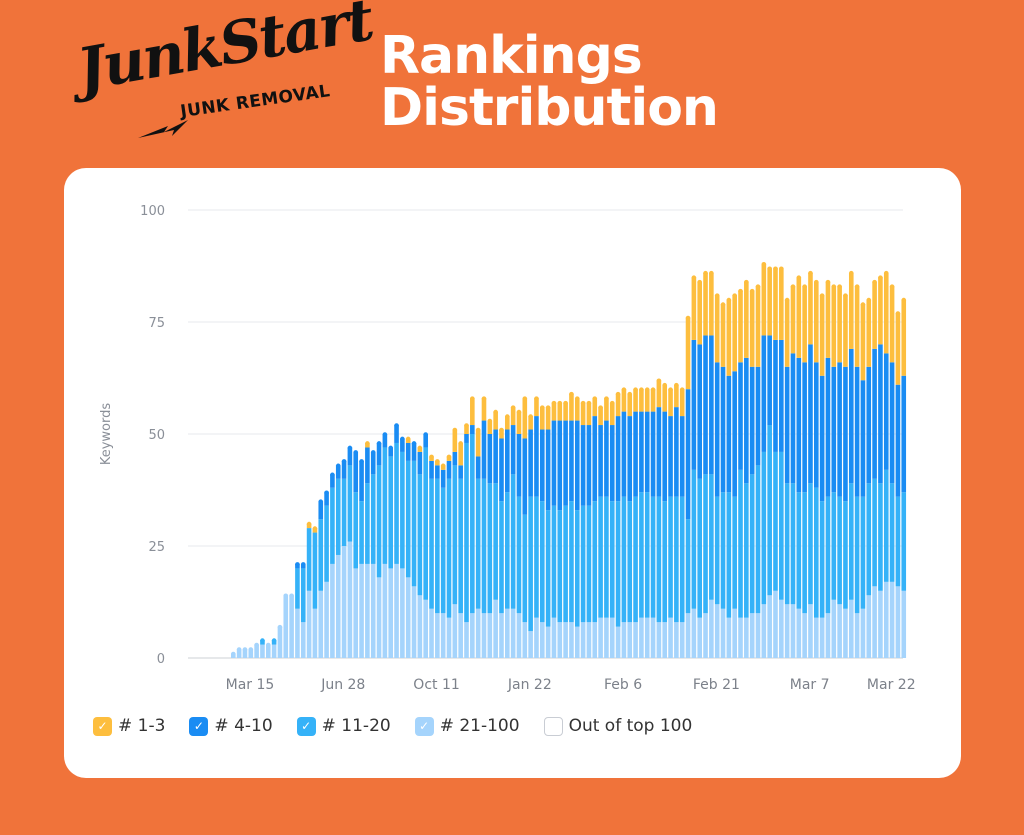 The width and height of the screenshot is (1024, 835). Describe the element at coordinates (553, 726) in the screenshot. I see `legend-checkbox` at that location.